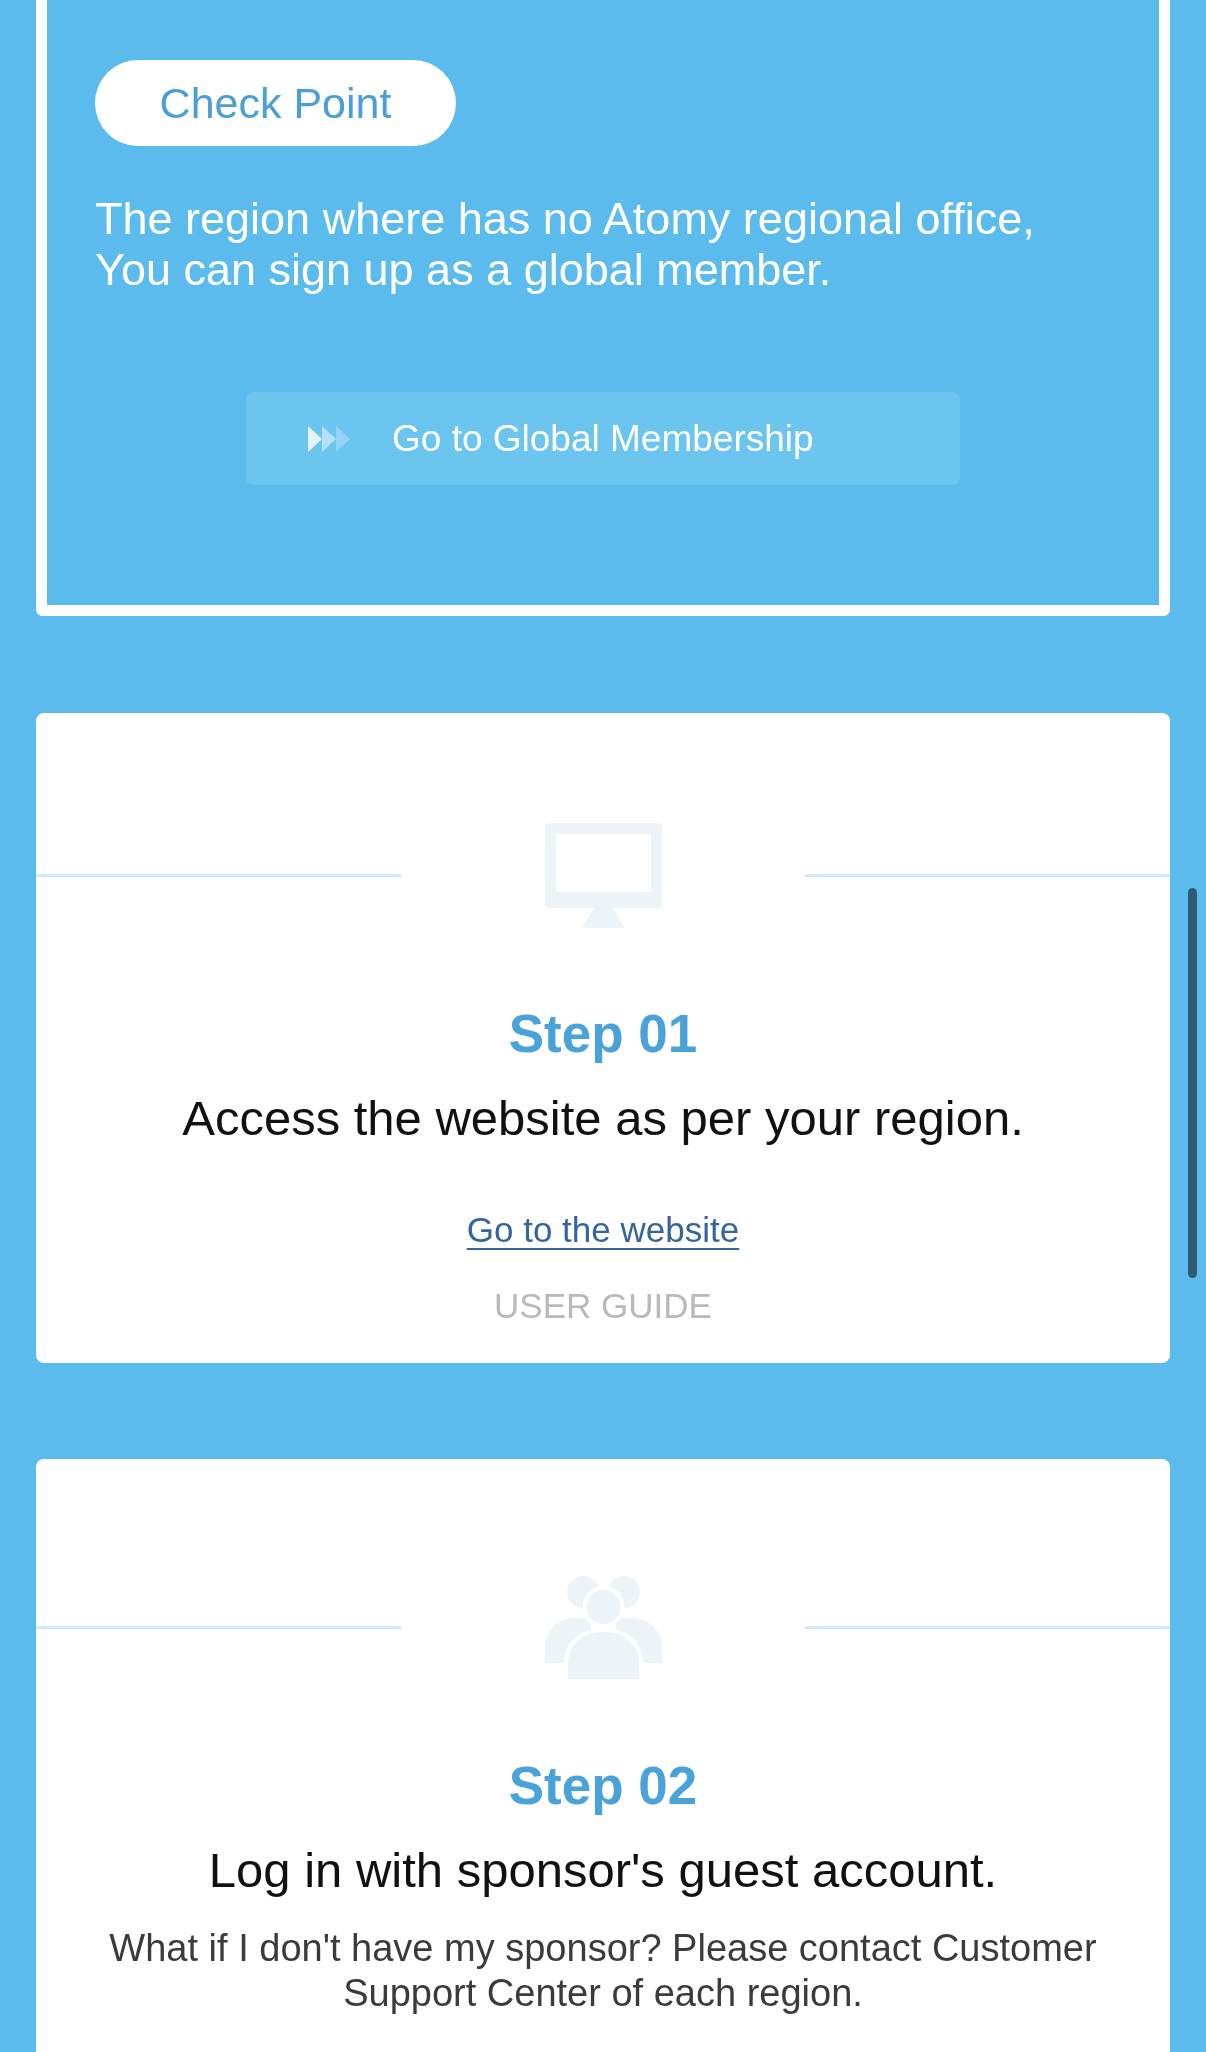 The width and height of the screenshot is (1206, 2052). I want to click on step-title: Log in with sponsor's guest account., so click(603, 1870).